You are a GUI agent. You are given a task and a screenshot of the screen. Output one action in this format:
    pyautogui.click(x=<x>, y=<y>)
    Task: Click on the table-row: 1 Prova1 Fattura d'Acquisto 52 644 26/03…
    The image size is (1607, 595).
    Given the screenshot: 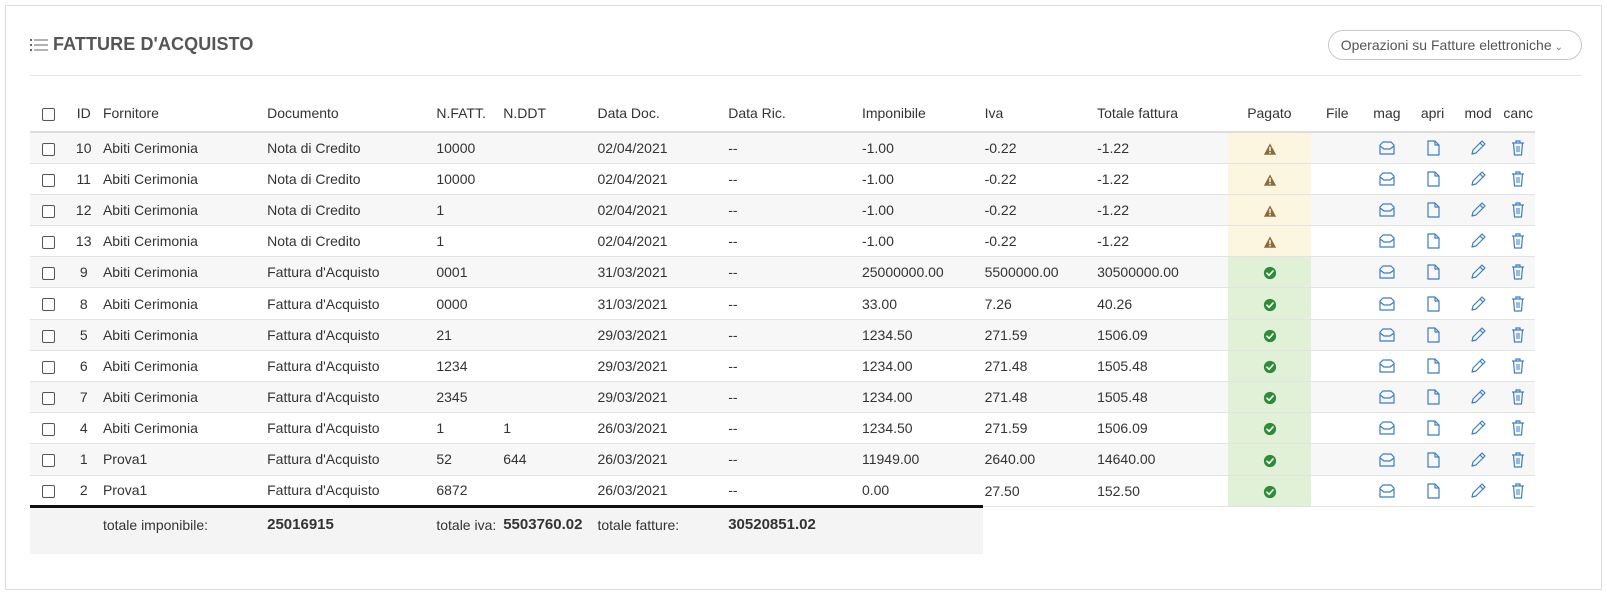 What is the action you would take?
    pyautogui.click(x=782, y=459)
    